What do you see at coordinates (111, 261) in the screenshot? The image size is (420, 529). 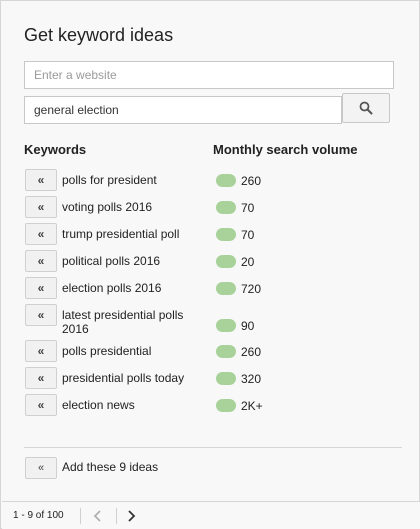 I see `keyword-text: political polls 2016` at bounding box center [111, 261].